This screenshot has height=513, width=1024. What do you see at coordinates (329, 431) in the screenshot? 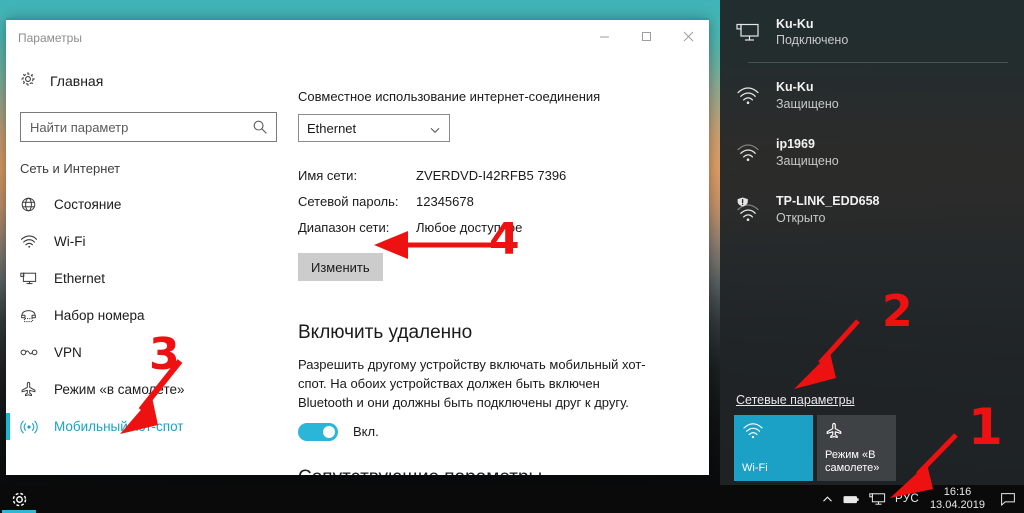
I see `toggle-knob` at bounding box center [329, 431].